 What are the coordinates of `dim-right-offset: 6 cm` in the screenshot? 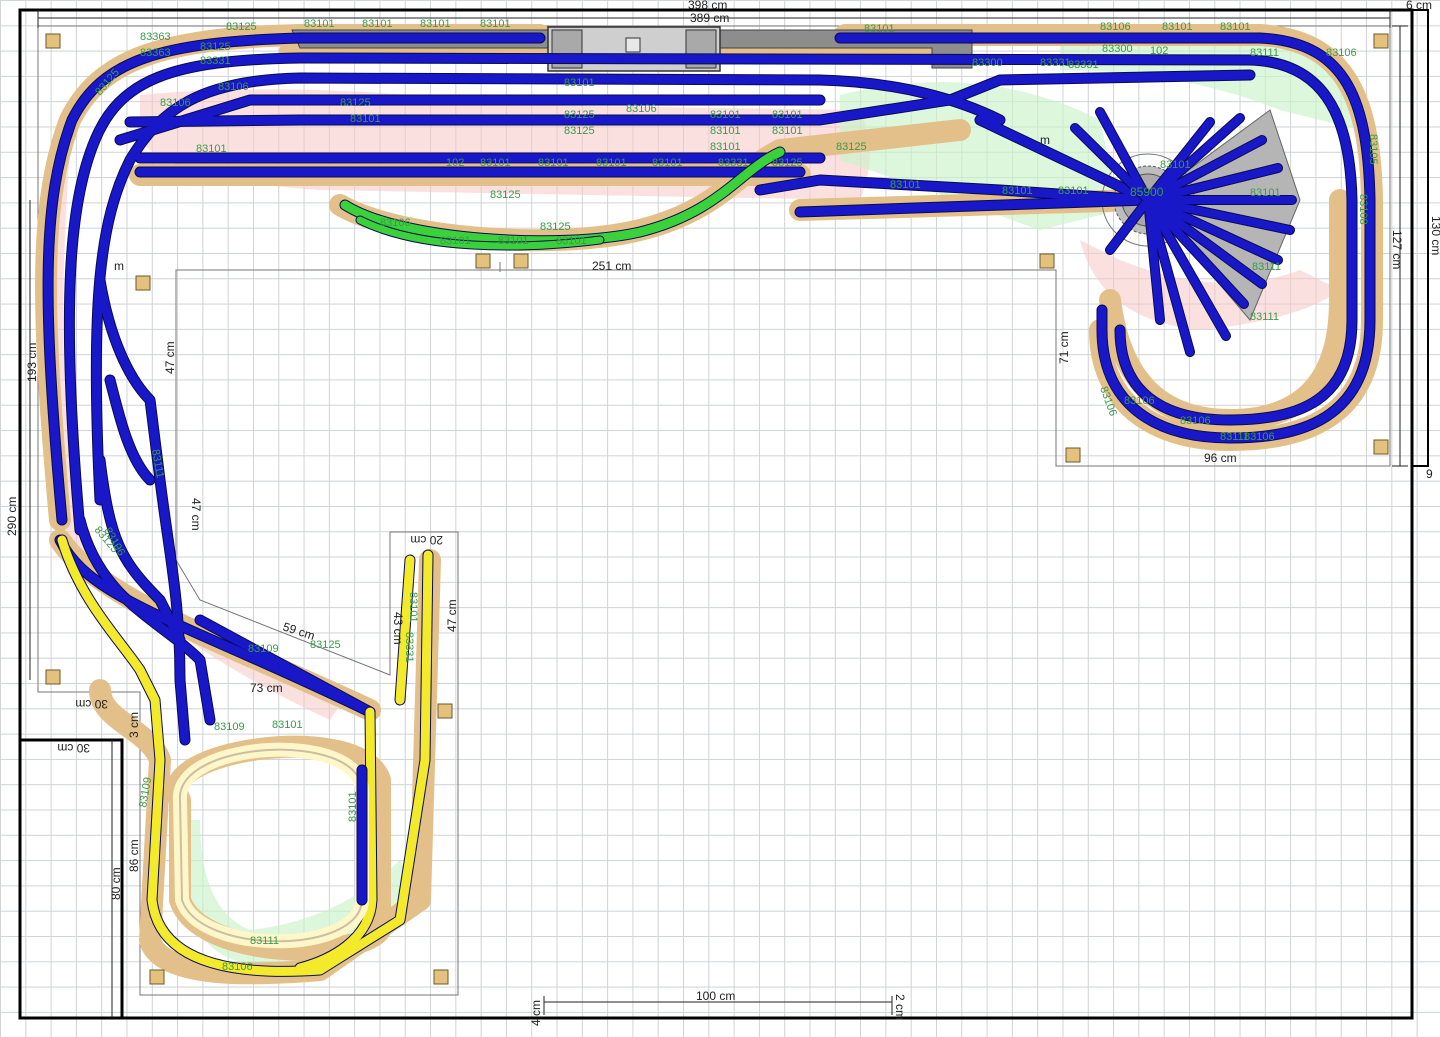 It's located at (1419, 6).